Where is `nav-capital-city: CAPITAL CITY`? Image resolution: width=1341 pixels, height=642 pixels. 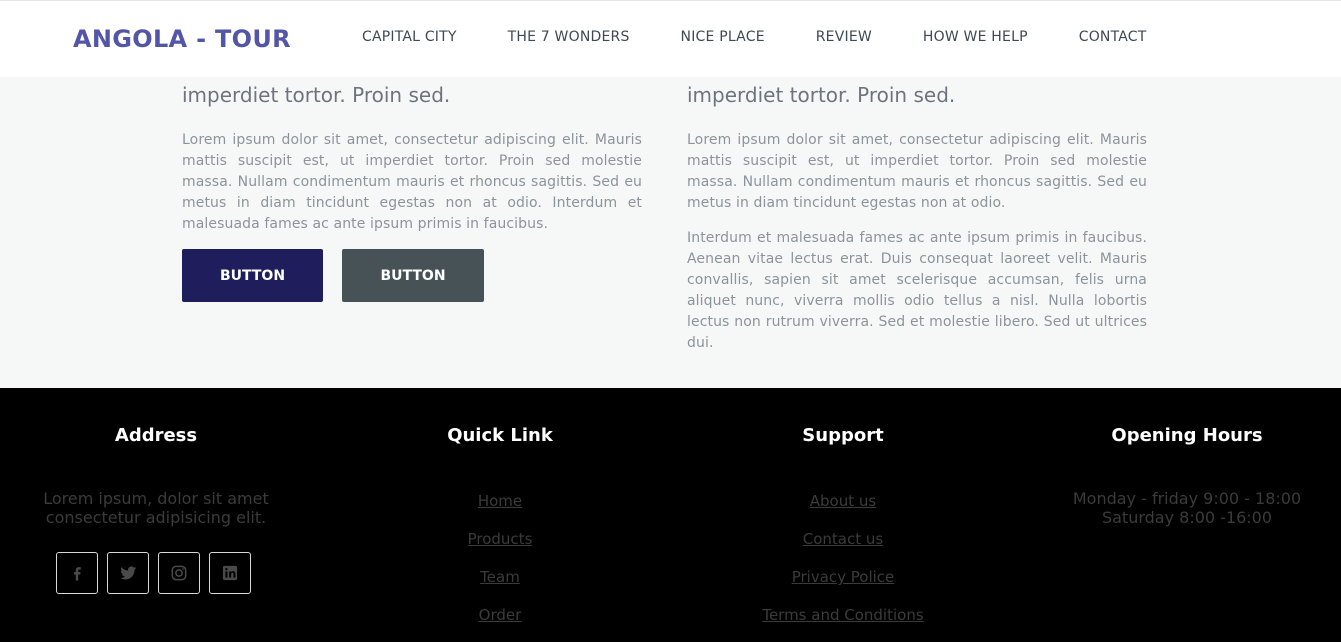
nav-capital-city: CAPITAL CITY is located at coordinates (409, 37).